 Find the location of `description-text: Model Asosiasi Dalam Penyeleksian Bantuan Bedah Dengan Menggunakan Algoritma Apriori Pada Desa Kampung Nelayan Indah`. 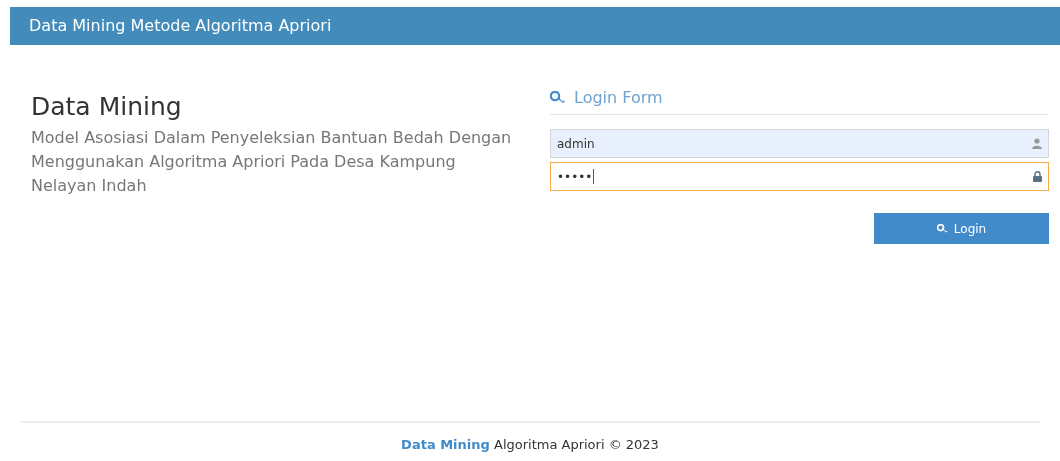

description-text: Model Asosiasi Dalam Penyeleksian Bantuan Bedah Dengan Menggunakan Algoritma Apriori Pada Desa Kampung Nelayan Indah is located at coordinates (272, 162).